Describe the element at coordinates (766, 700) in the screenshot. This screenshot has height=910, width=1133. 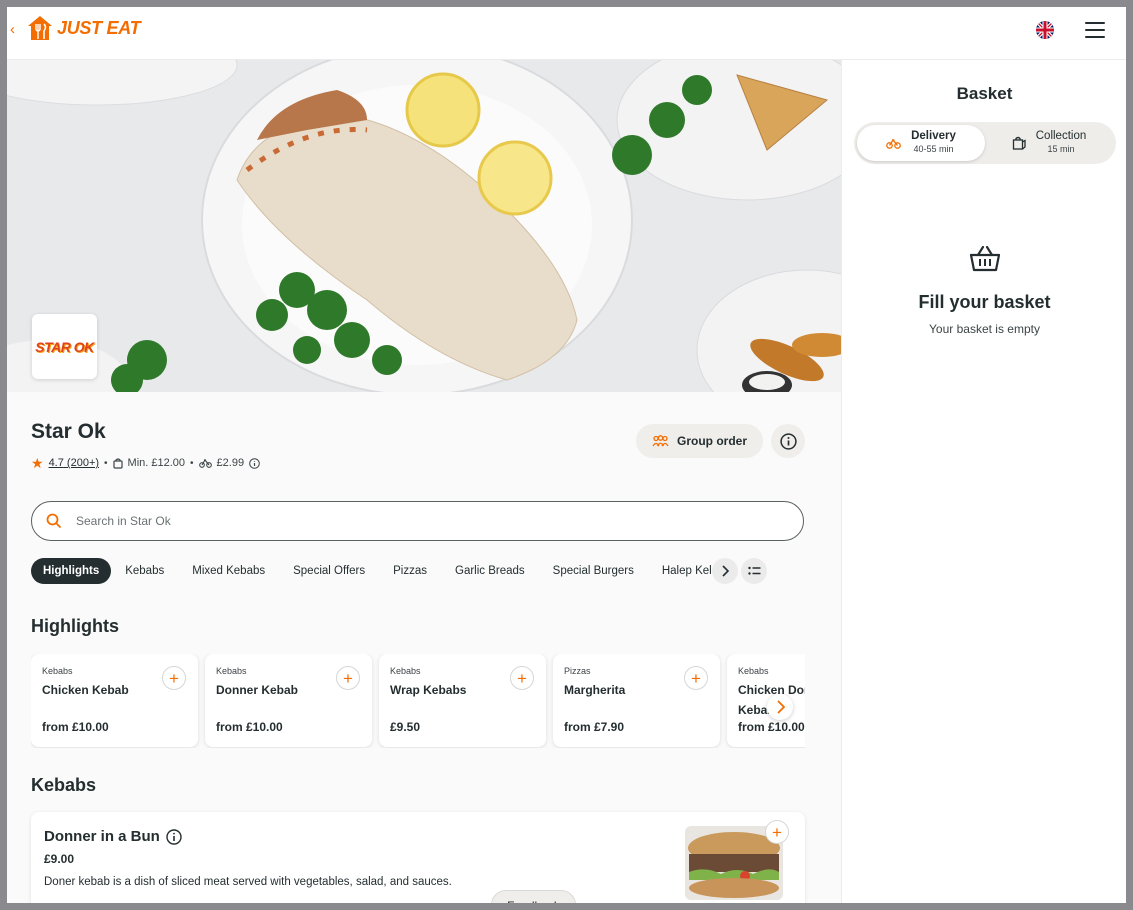
I see `highlight-card: Kebabs Chicken Donner Kebab from £10.00` at that location.